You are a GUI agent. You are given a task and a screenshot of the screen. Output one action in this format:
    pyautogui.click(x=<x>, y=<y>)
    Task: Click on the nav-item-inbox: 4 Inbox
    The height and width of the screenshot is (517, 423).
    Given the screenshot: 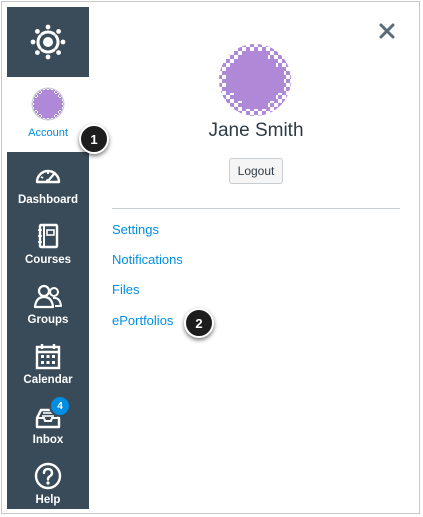 What is the action you would take?
    pyautogui.click(x=48, y=423)
    